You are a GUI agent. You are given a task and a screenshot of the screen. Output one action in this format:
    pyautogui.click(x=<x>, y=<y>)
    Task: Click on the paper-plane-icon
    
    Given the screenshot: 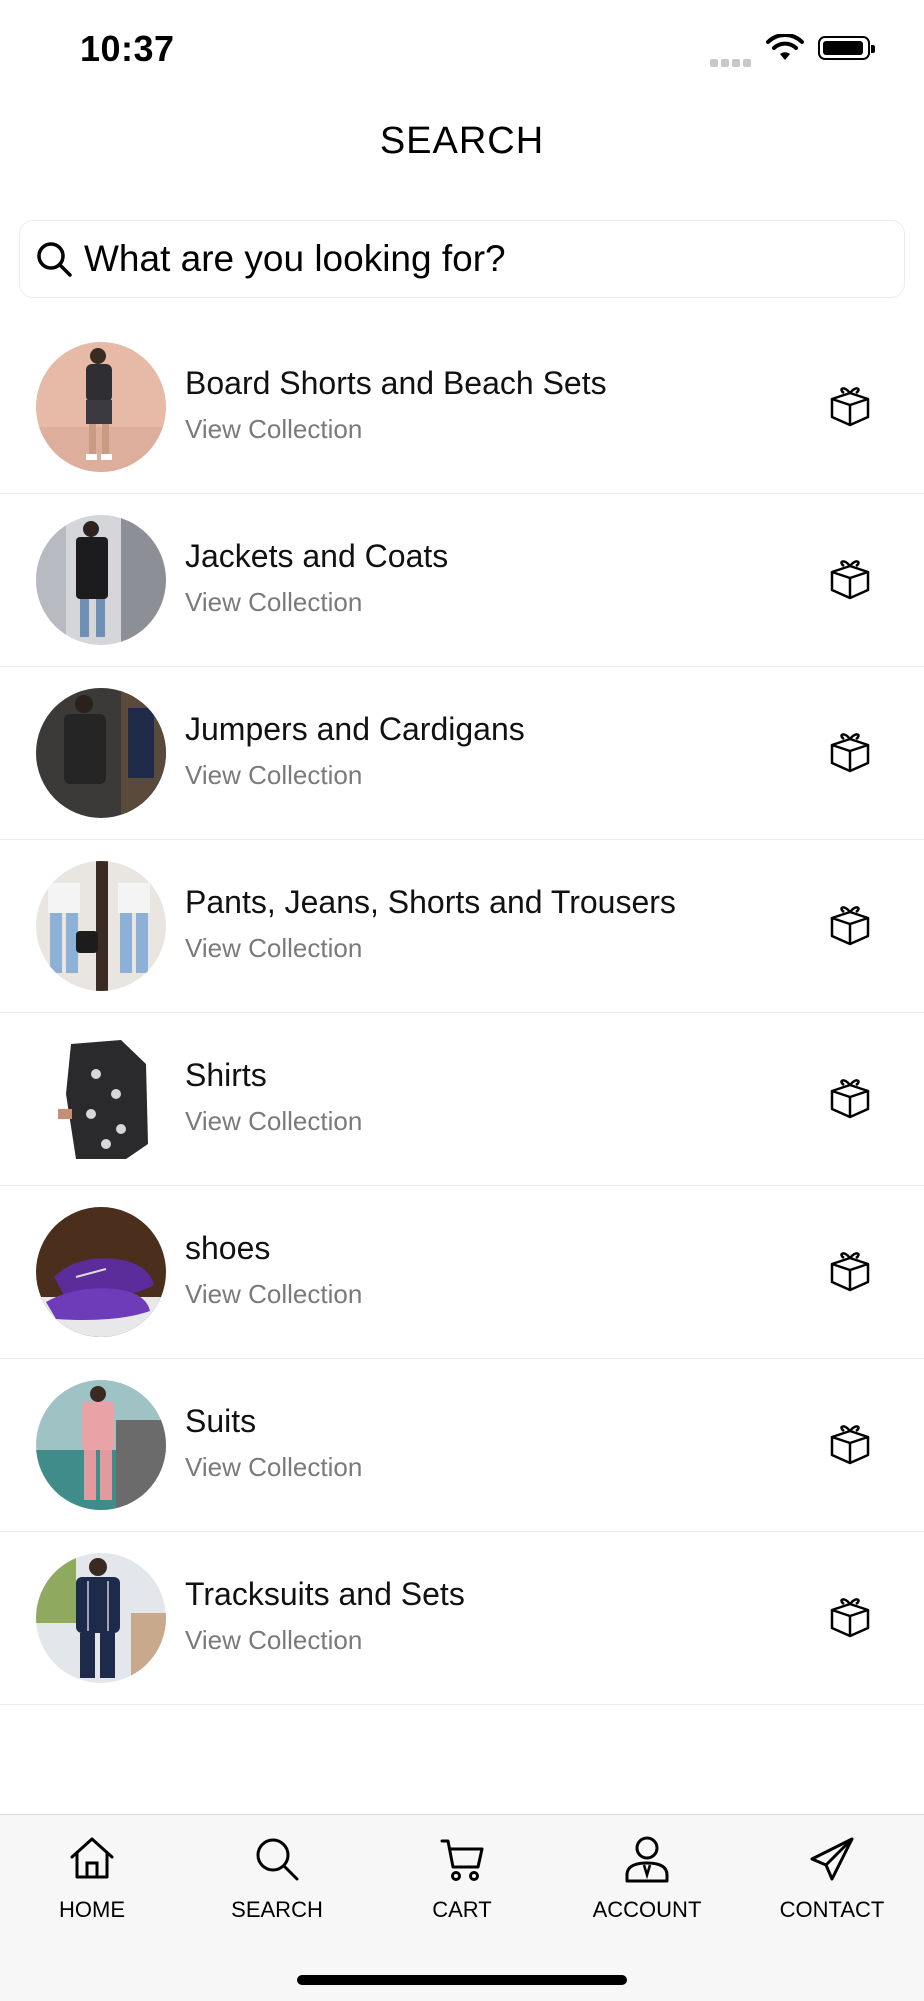 What is the action you would take?
    pyautogui.click(x=832, y=1859)
    